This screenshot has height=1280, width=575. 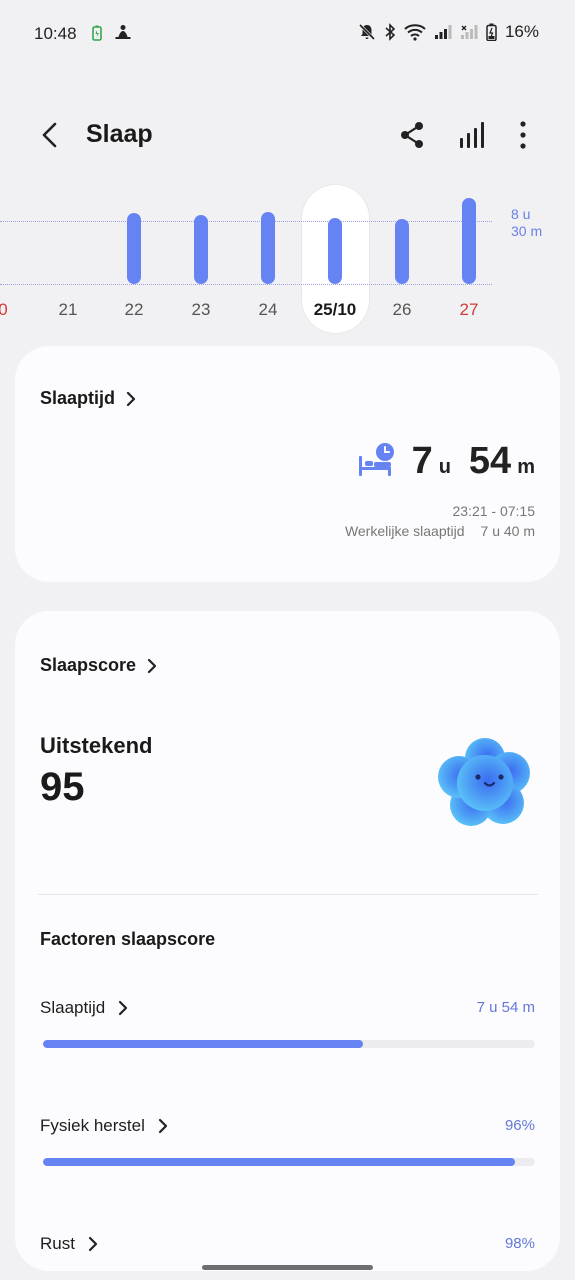 I want to click on reference-line-top, so click(x=246, y=221).